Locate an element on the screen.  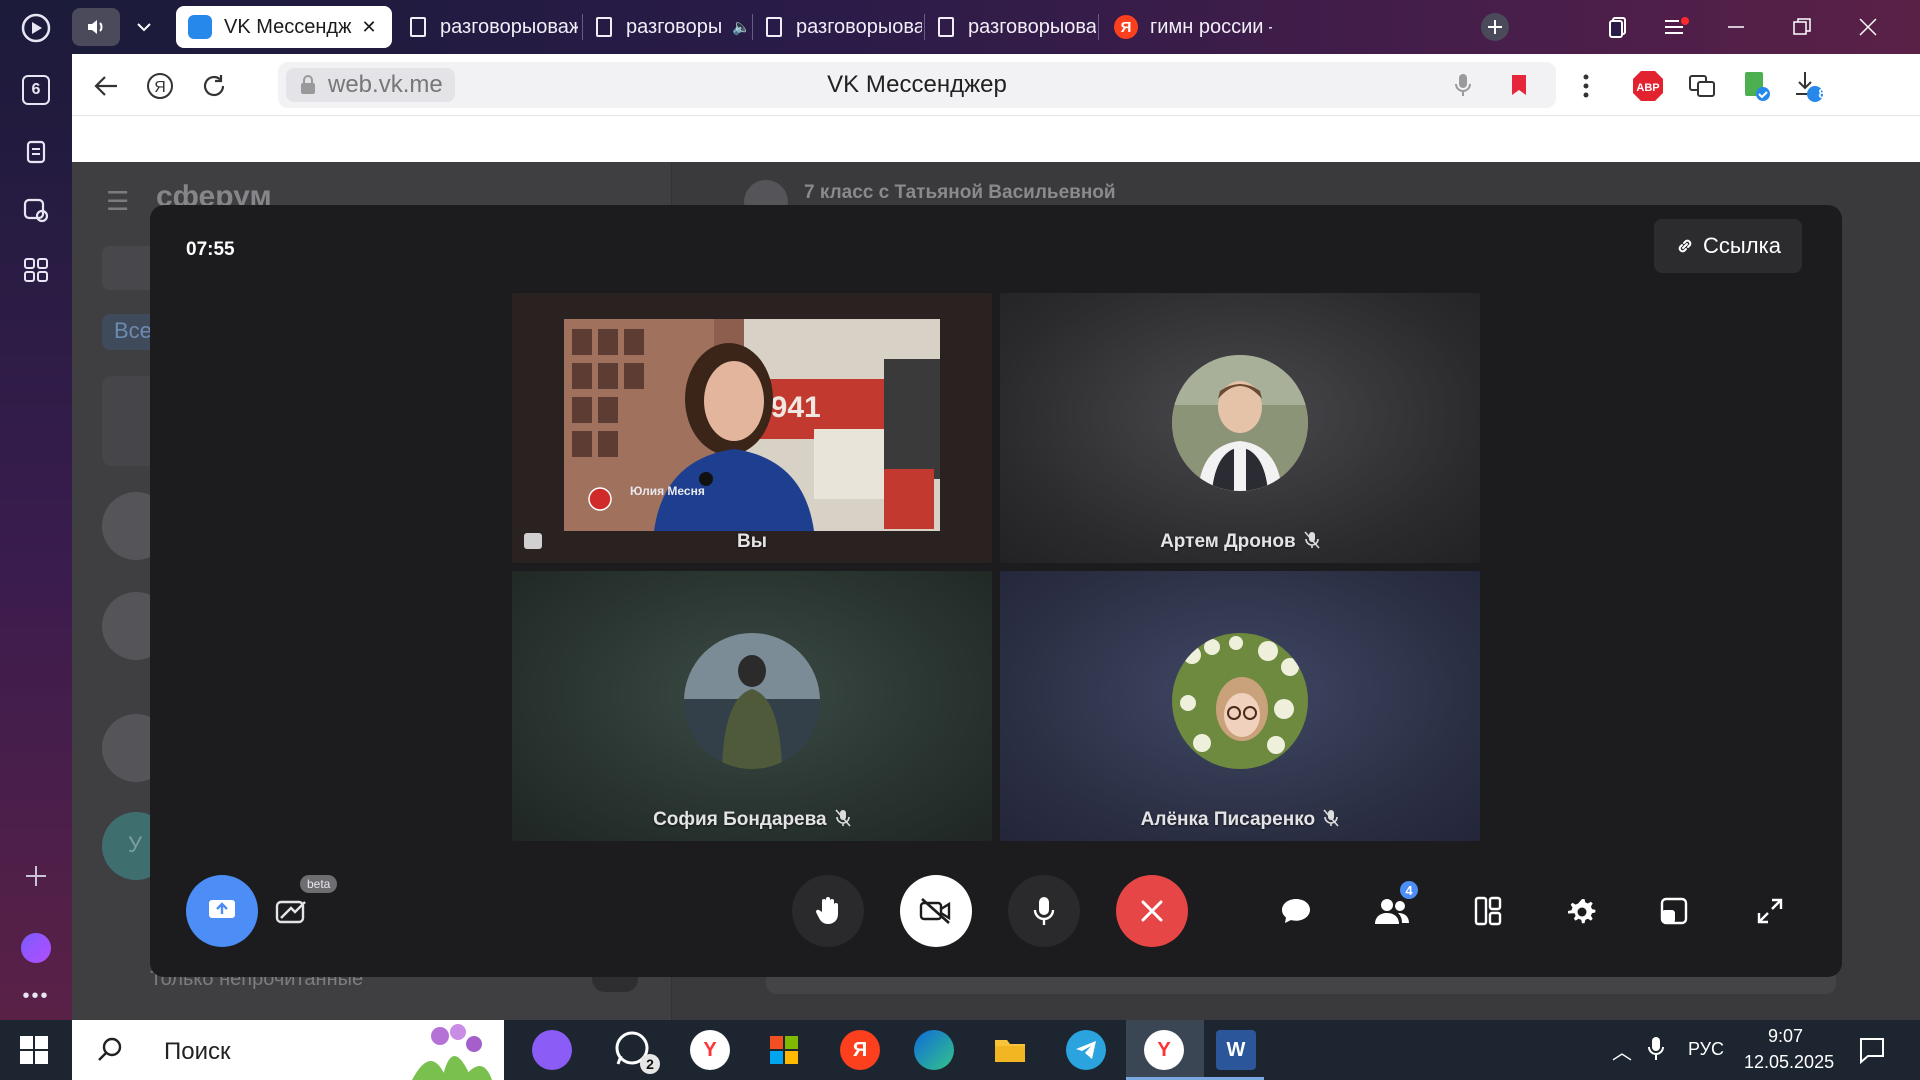
menu-icon is located at coordinates (1676, 27).